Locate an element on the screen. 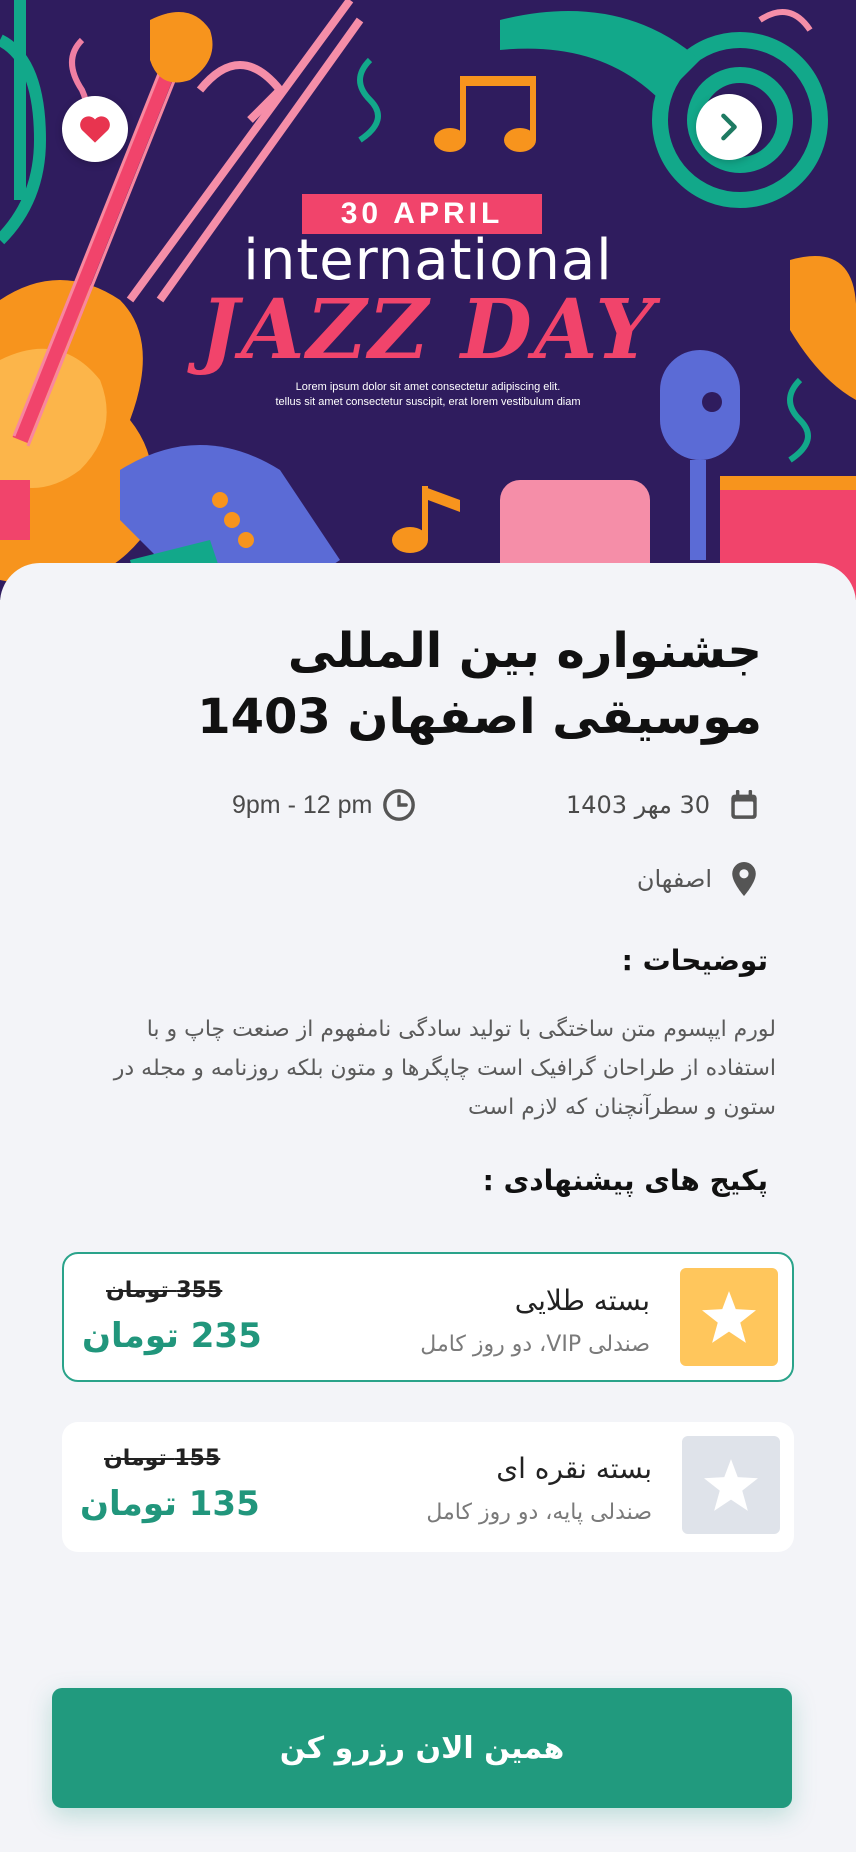 The image size is (856, 1852). event-time-text: 9pm - 12 pm is located at coordinates (302, 804).